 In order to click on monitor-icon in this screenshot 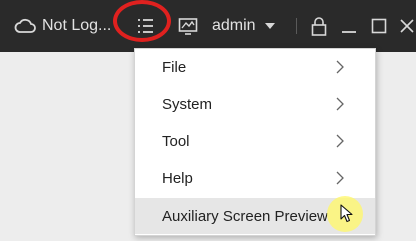, I will do `click(188, 26)`.